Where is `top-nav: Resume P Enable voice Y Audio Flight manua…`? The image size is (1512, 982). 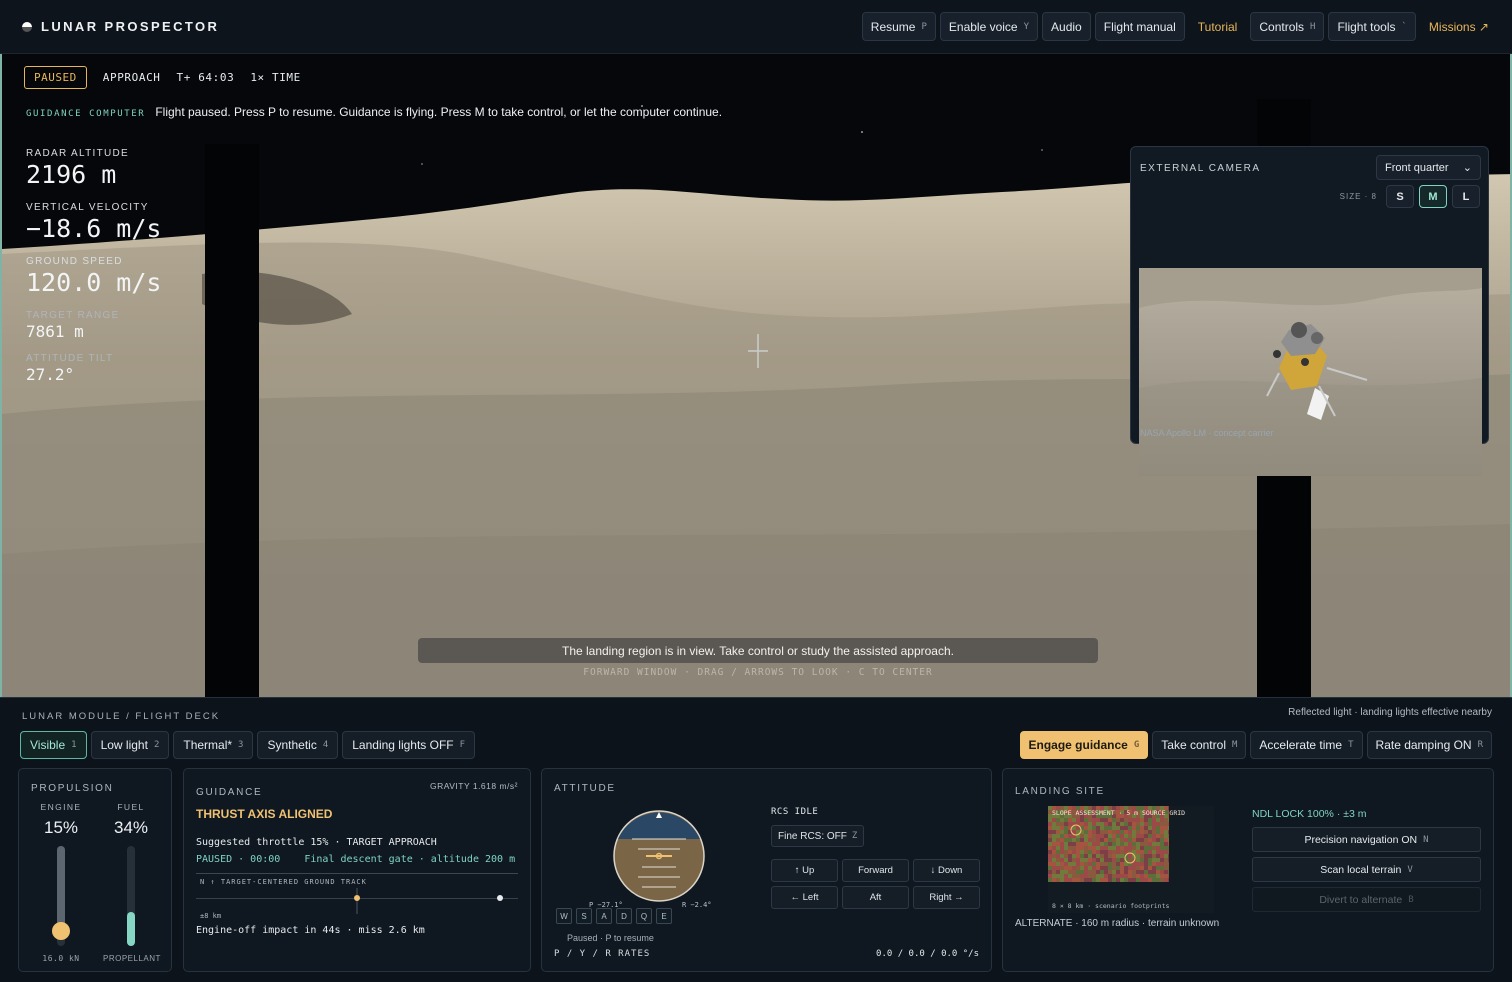
top-nav: Resume P Enable voice Y Audio Flight manua… is located at coordinates (1179, 26).